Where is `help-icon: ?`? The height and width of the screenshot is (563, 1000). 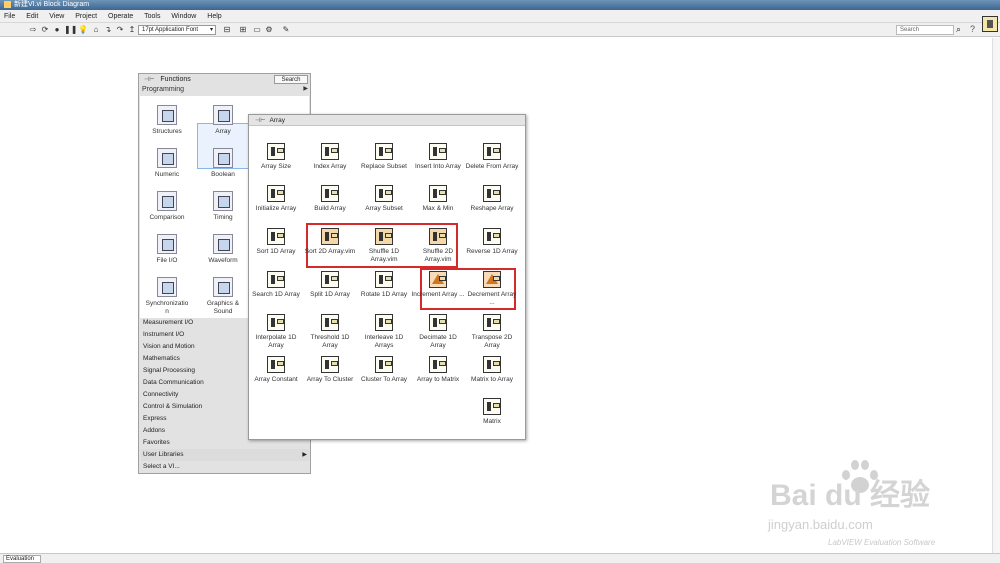
help-icon: ? is located at coordinates (972, 29).